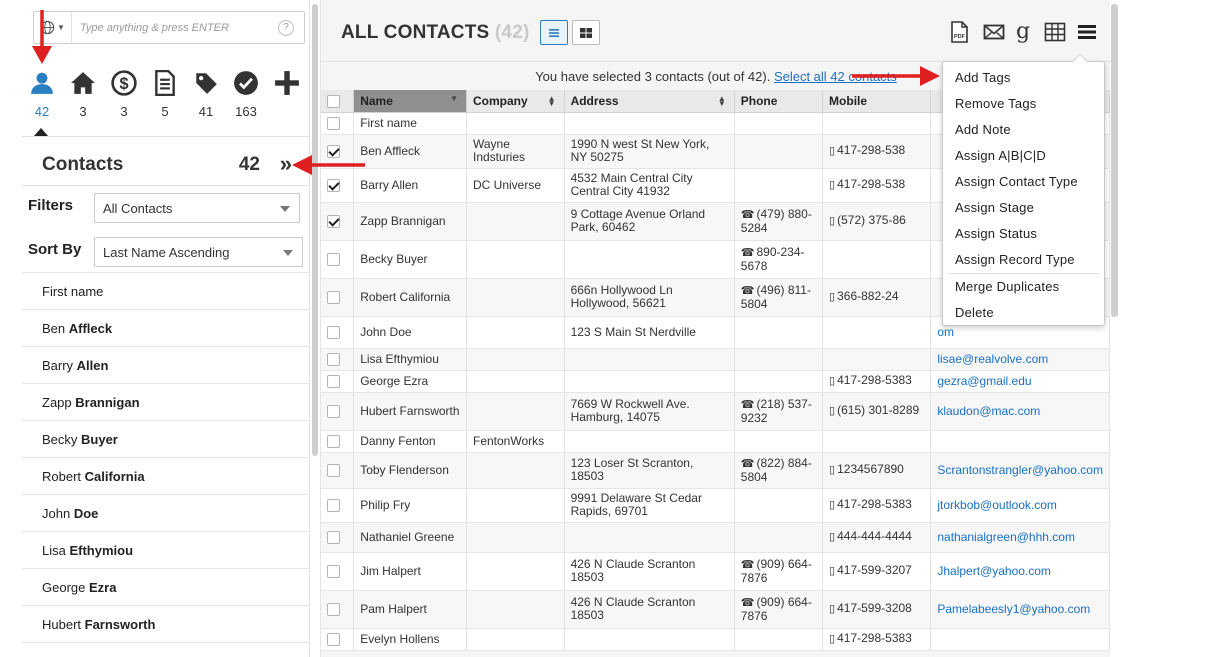 This screenshot has height=657, width=1231. What do you see at coordinates (1023, 234) in the screenshot?
I see `menu-item: Assign Status` at bounding box center [1023, 234].